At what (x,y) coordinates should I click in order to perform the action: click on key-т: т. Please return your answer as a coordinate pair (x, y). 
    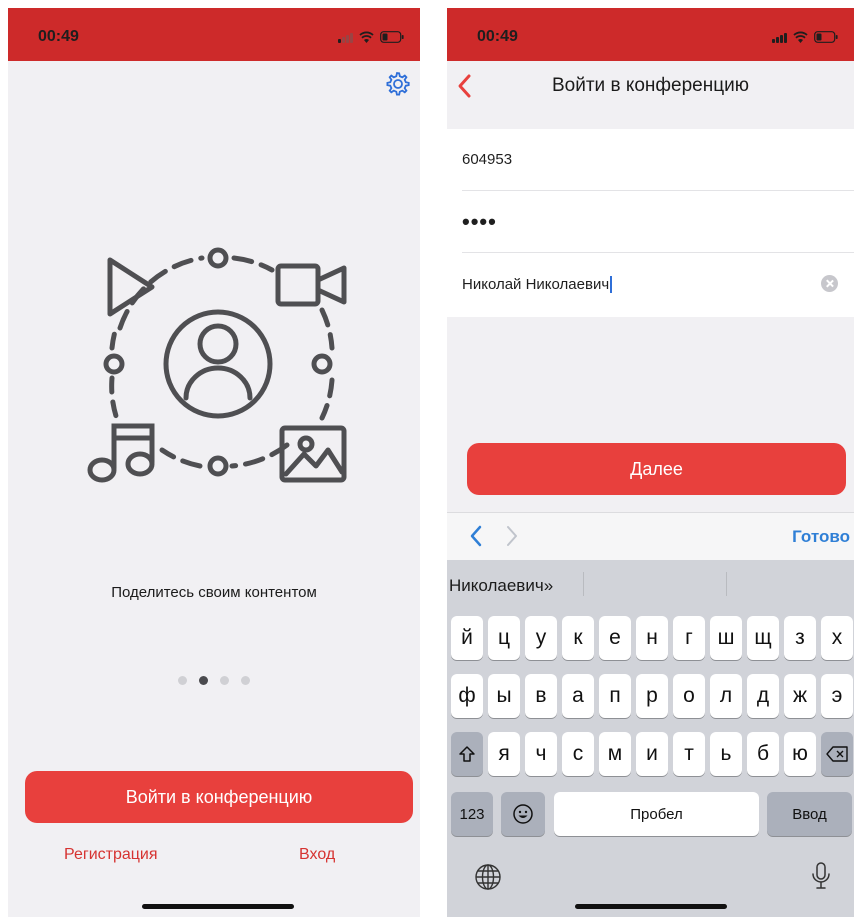
    Looking at the image, I should click on (689, 754).